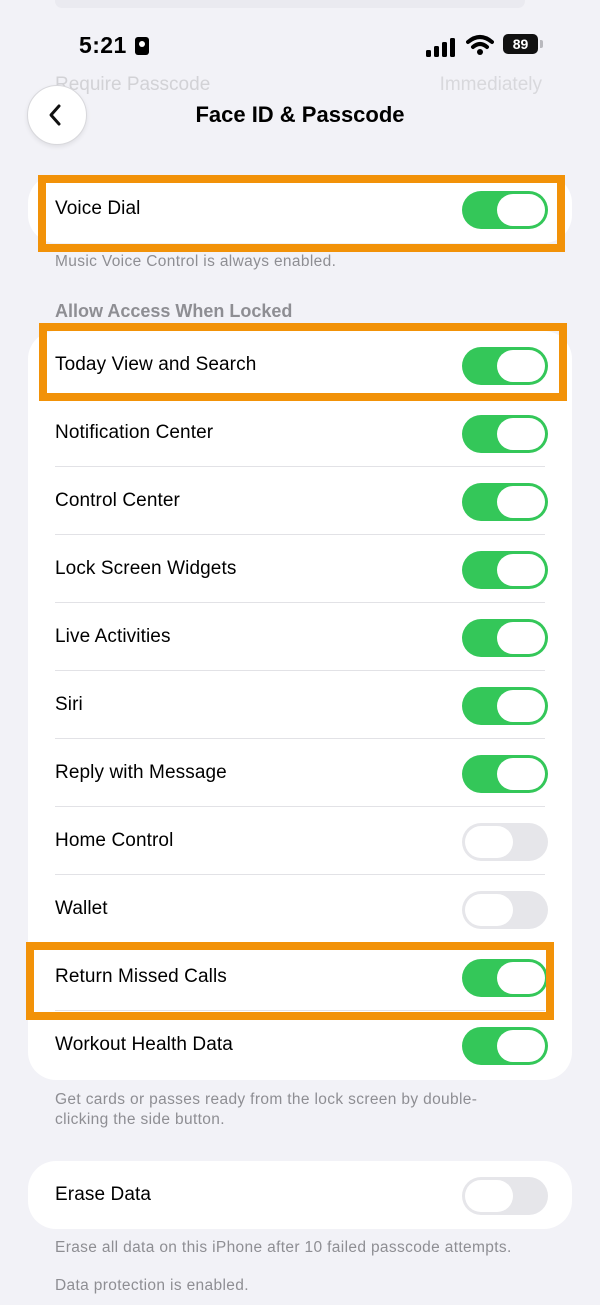 This screenshot has width=600, height=1305. Describe the element at coordinates (300, 501) in the screenshot. I see `row-control-center: Control Center` at that location.